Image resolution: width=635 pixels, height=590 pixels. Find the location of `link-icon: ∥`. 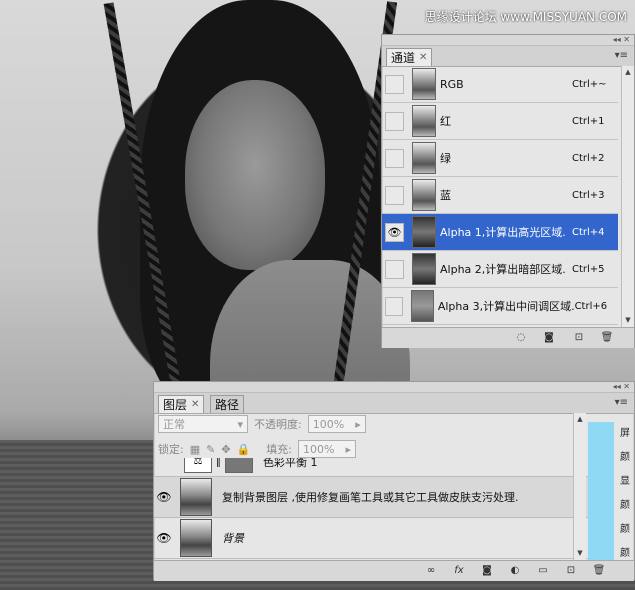

link-icon: ∥ is located at coordinates (218, 463).